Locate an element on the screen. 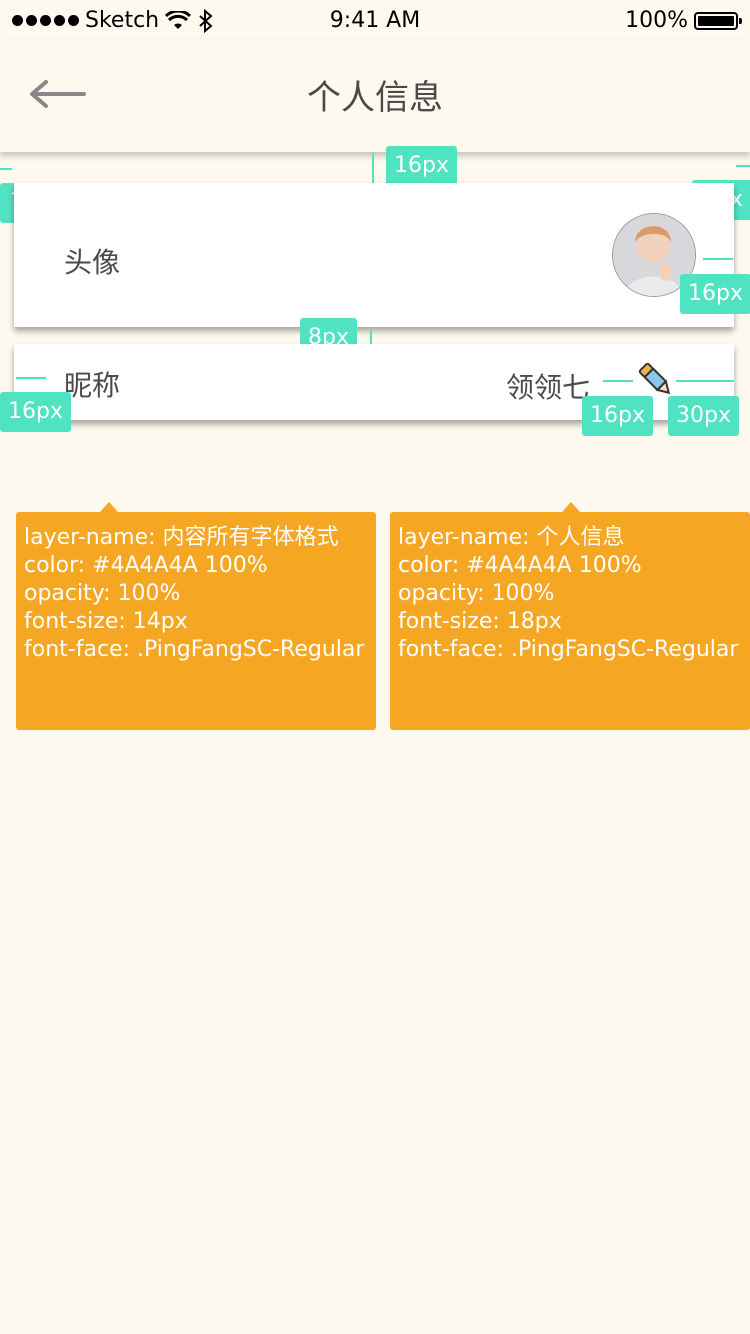 The image size is (750, 1334). status-right: 100% is located at coordinates (683, 20).